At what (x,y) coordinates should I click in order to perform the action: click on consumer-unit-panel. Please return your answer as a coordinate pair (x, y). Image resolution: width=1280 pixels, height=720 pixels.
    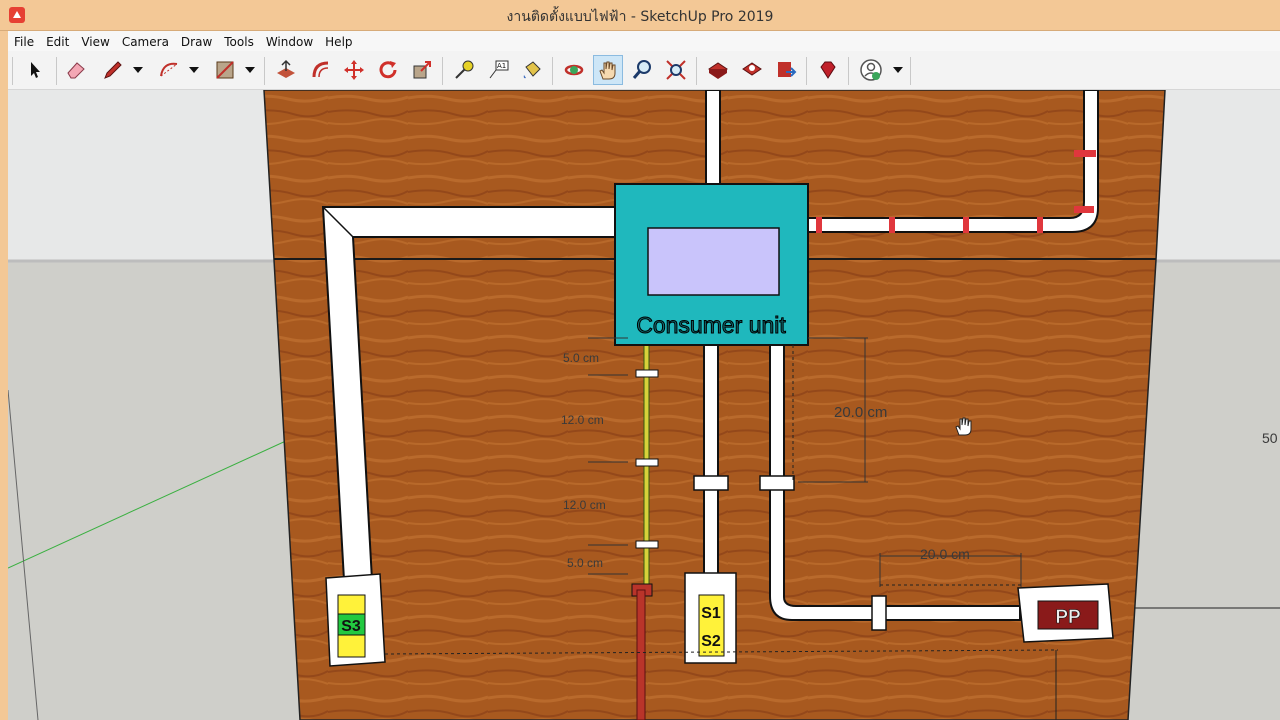
    Looking at the image, I should click on (713, 261).